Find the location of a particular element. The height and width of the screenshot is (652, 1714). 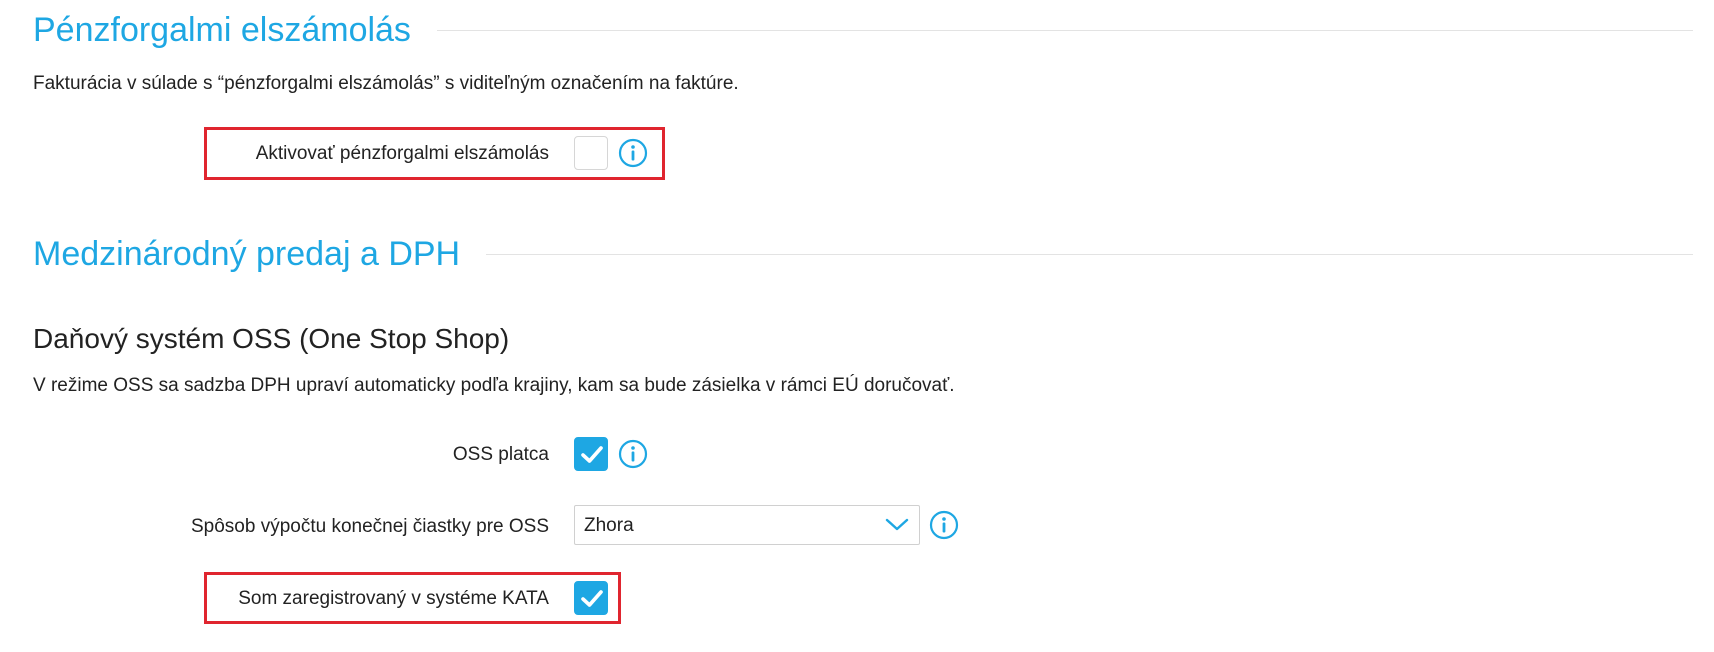

activate-cashflow-checkbox is located at coordinates (591, 153).